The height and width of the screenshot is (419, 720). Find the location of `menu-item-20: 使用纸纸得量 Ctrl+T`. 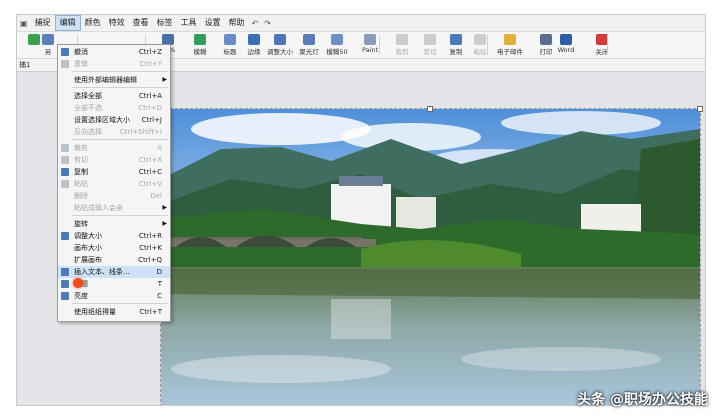

menu-item-20: 使用纸纸得量 Ctrl+T is located at coordinates (114, 312).